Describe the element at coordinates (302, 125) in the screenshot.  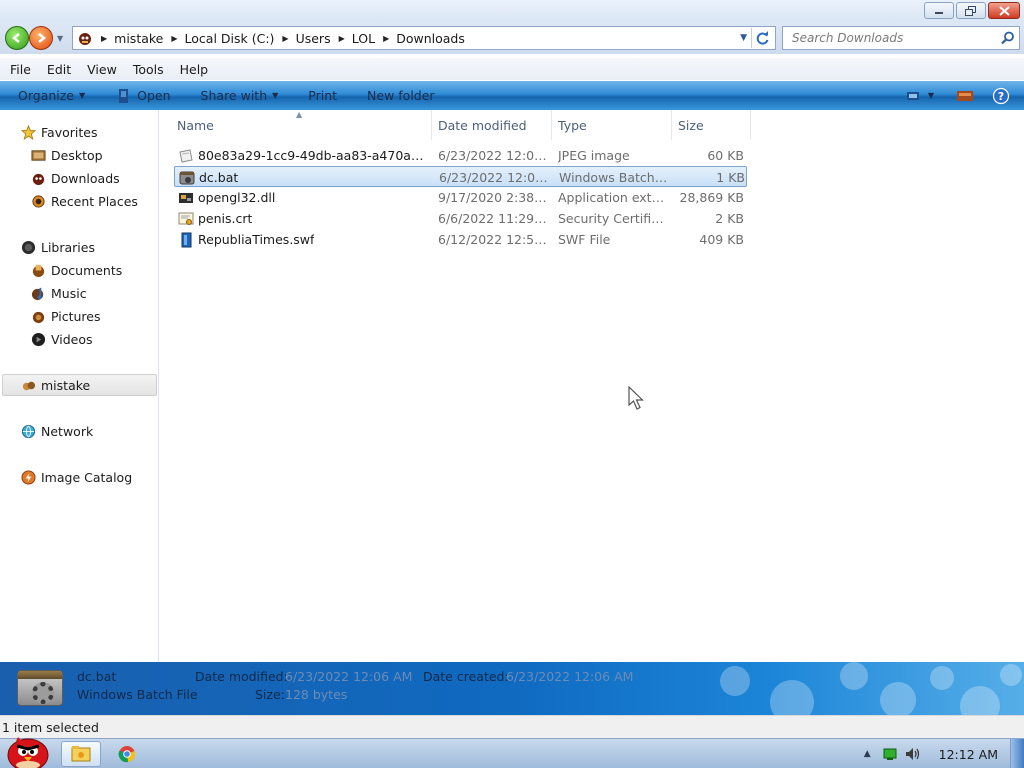
I see `column-header-name: Name` at that location.